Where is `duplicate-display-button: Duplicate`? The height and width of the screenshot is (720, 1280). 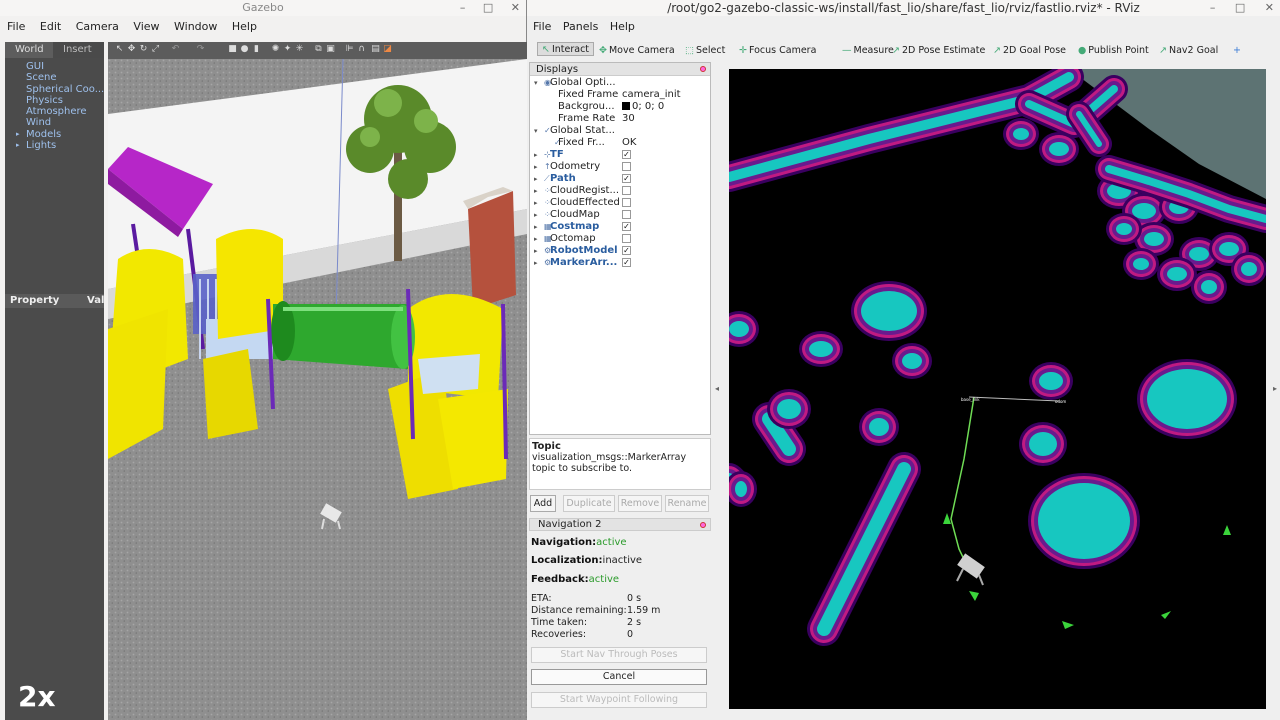 duplicate-display-button: Duplicate is located at coordinates (589, 503).